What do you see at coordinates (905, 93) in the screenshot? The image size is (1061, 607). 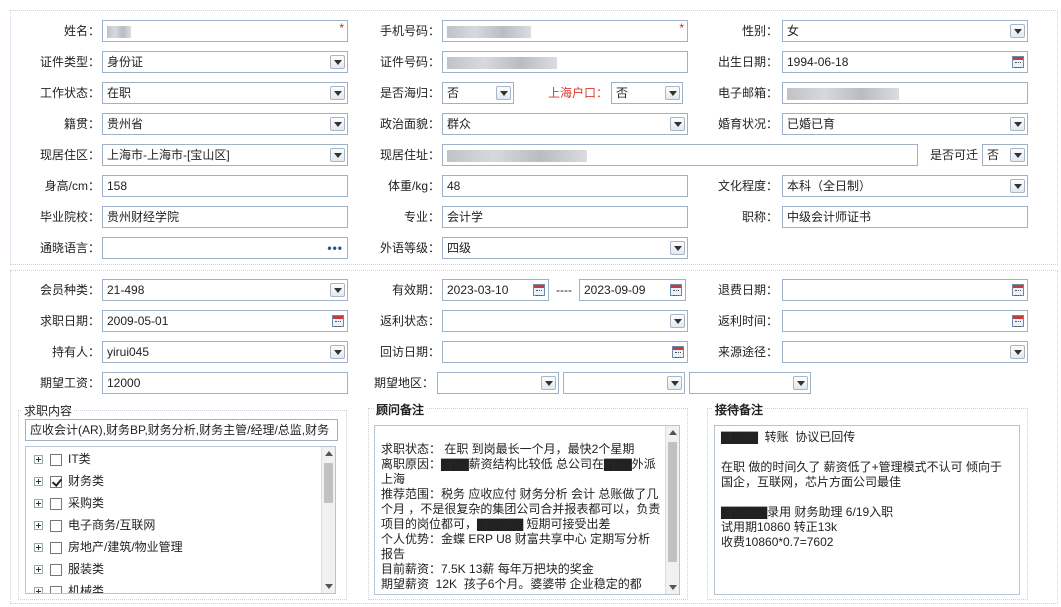 I see `email-field` at bounding box center [905, 93].